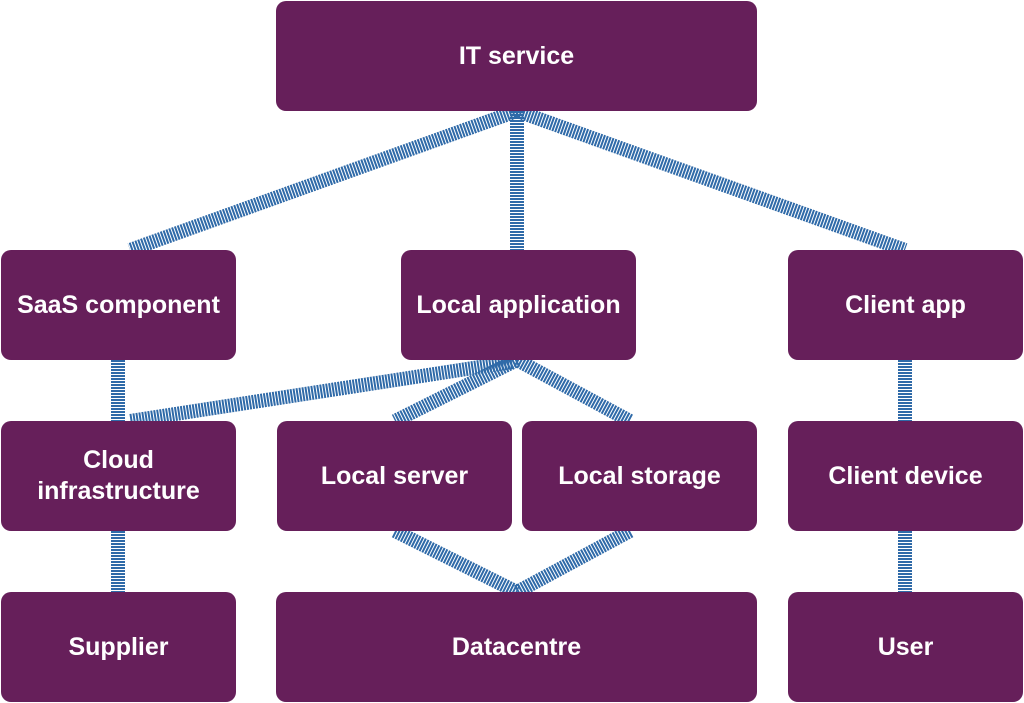 This screenshot has height=703, width=1024. I want to click on node-user: User, so click(905, 647).